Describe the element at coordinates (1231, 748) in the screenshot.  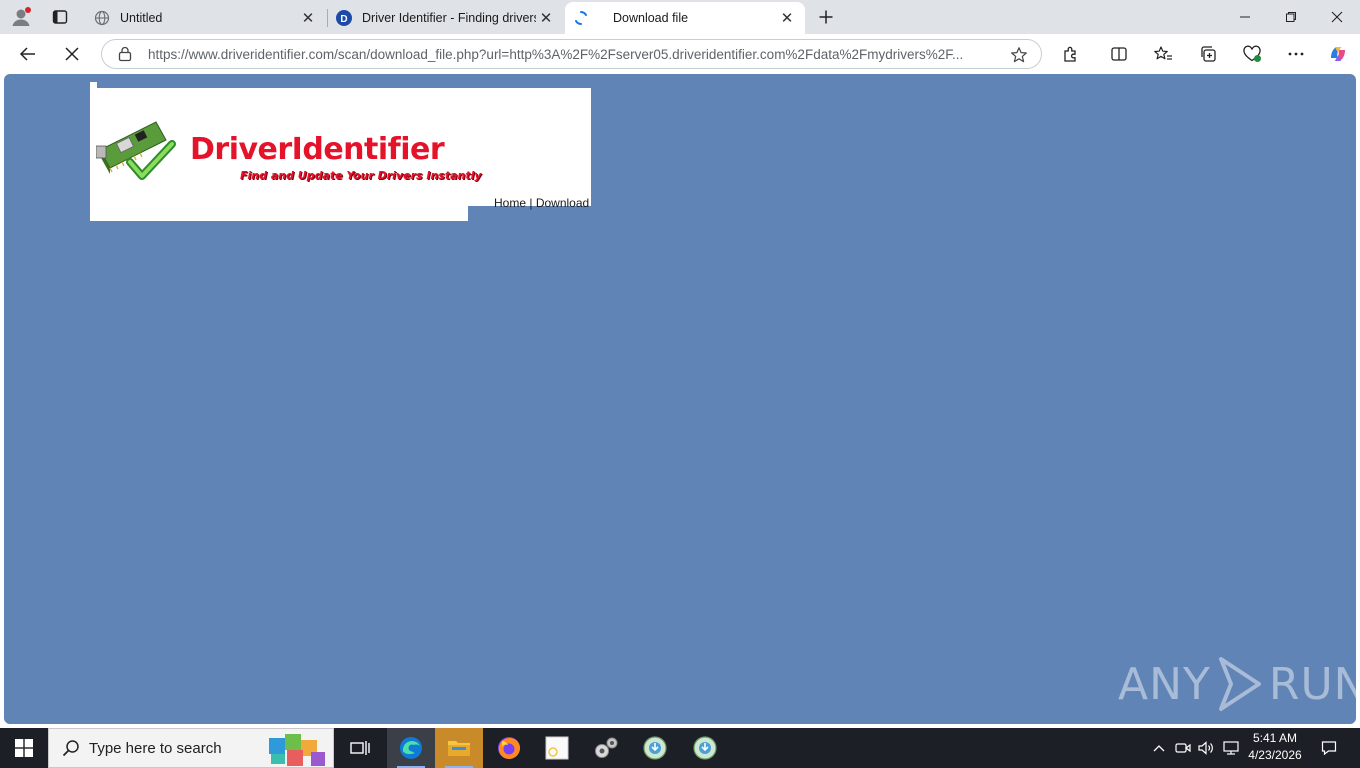
I see `network-icon` at that location.